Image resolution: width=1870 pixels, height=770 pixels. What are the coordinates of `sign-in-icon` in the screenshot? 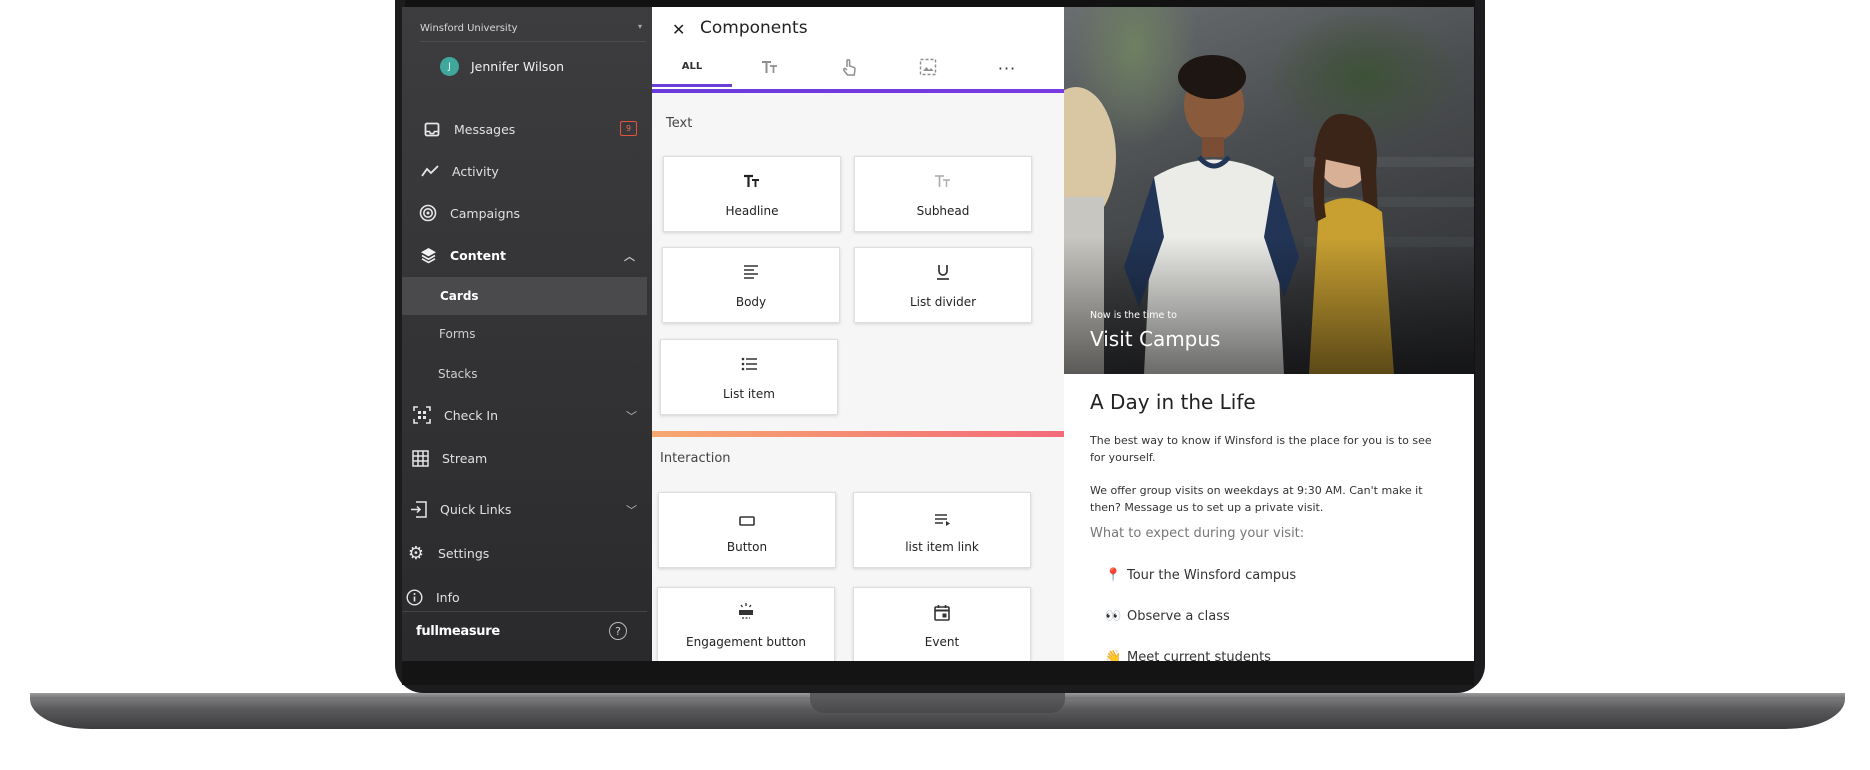 It's located at (418, 509).